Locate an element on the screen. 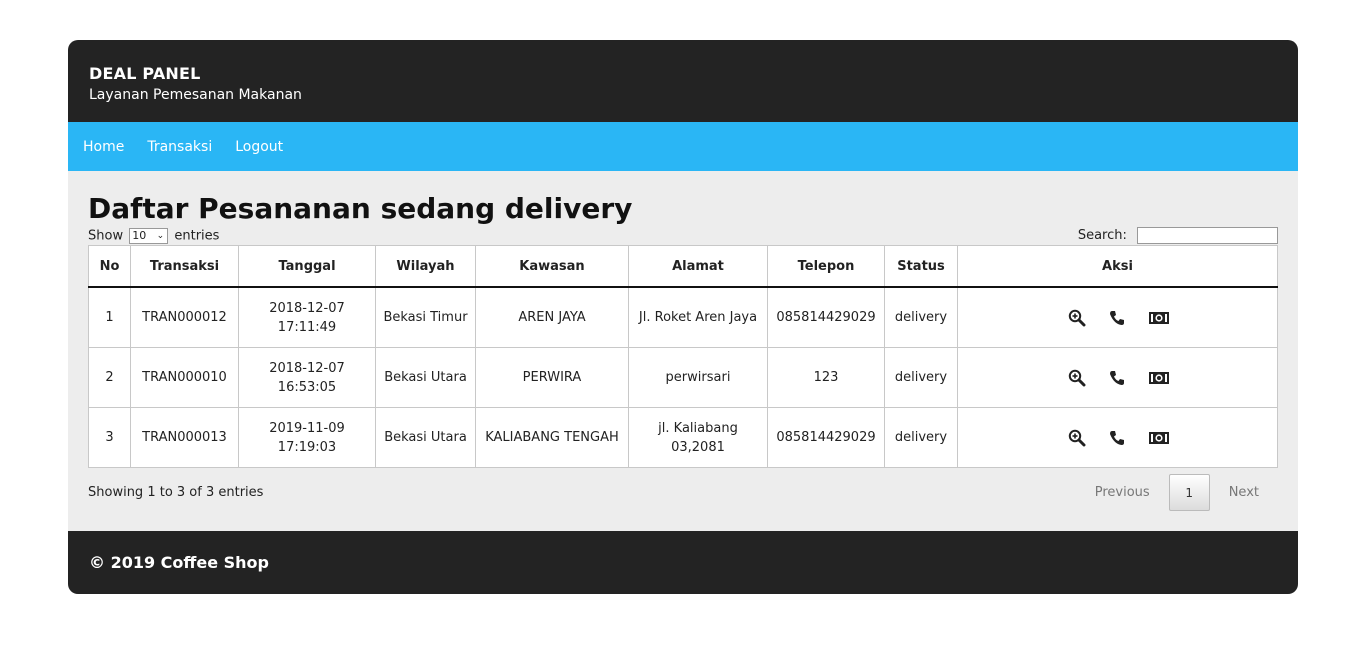 The height and width of the screenshot is (654, 1366). cell-transaksi: TRAN000012 is located at coordinates (184, 317).